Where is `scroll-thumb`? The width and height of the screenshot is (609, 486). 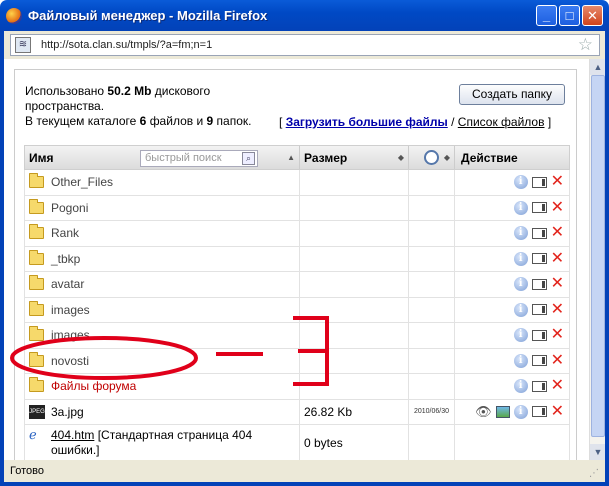 scroll-thumb is located at coordinates (598, 256).